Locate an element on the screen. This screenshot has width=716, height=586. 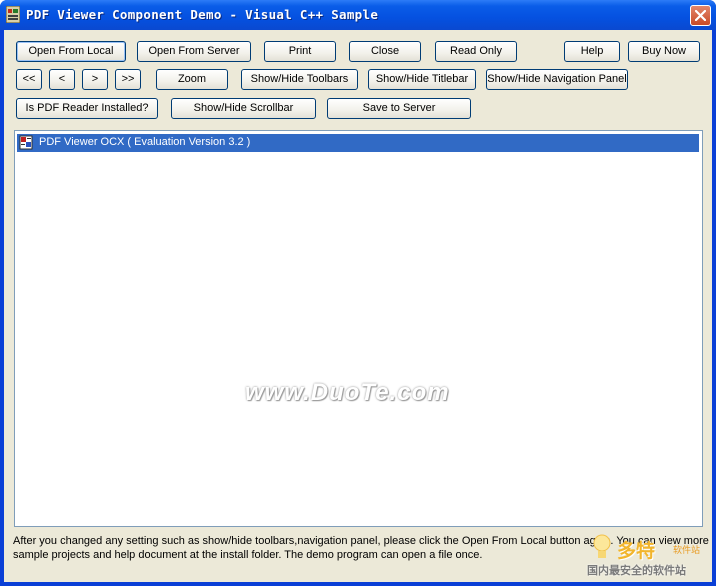
close-icon is located at coordinates (700, 15).